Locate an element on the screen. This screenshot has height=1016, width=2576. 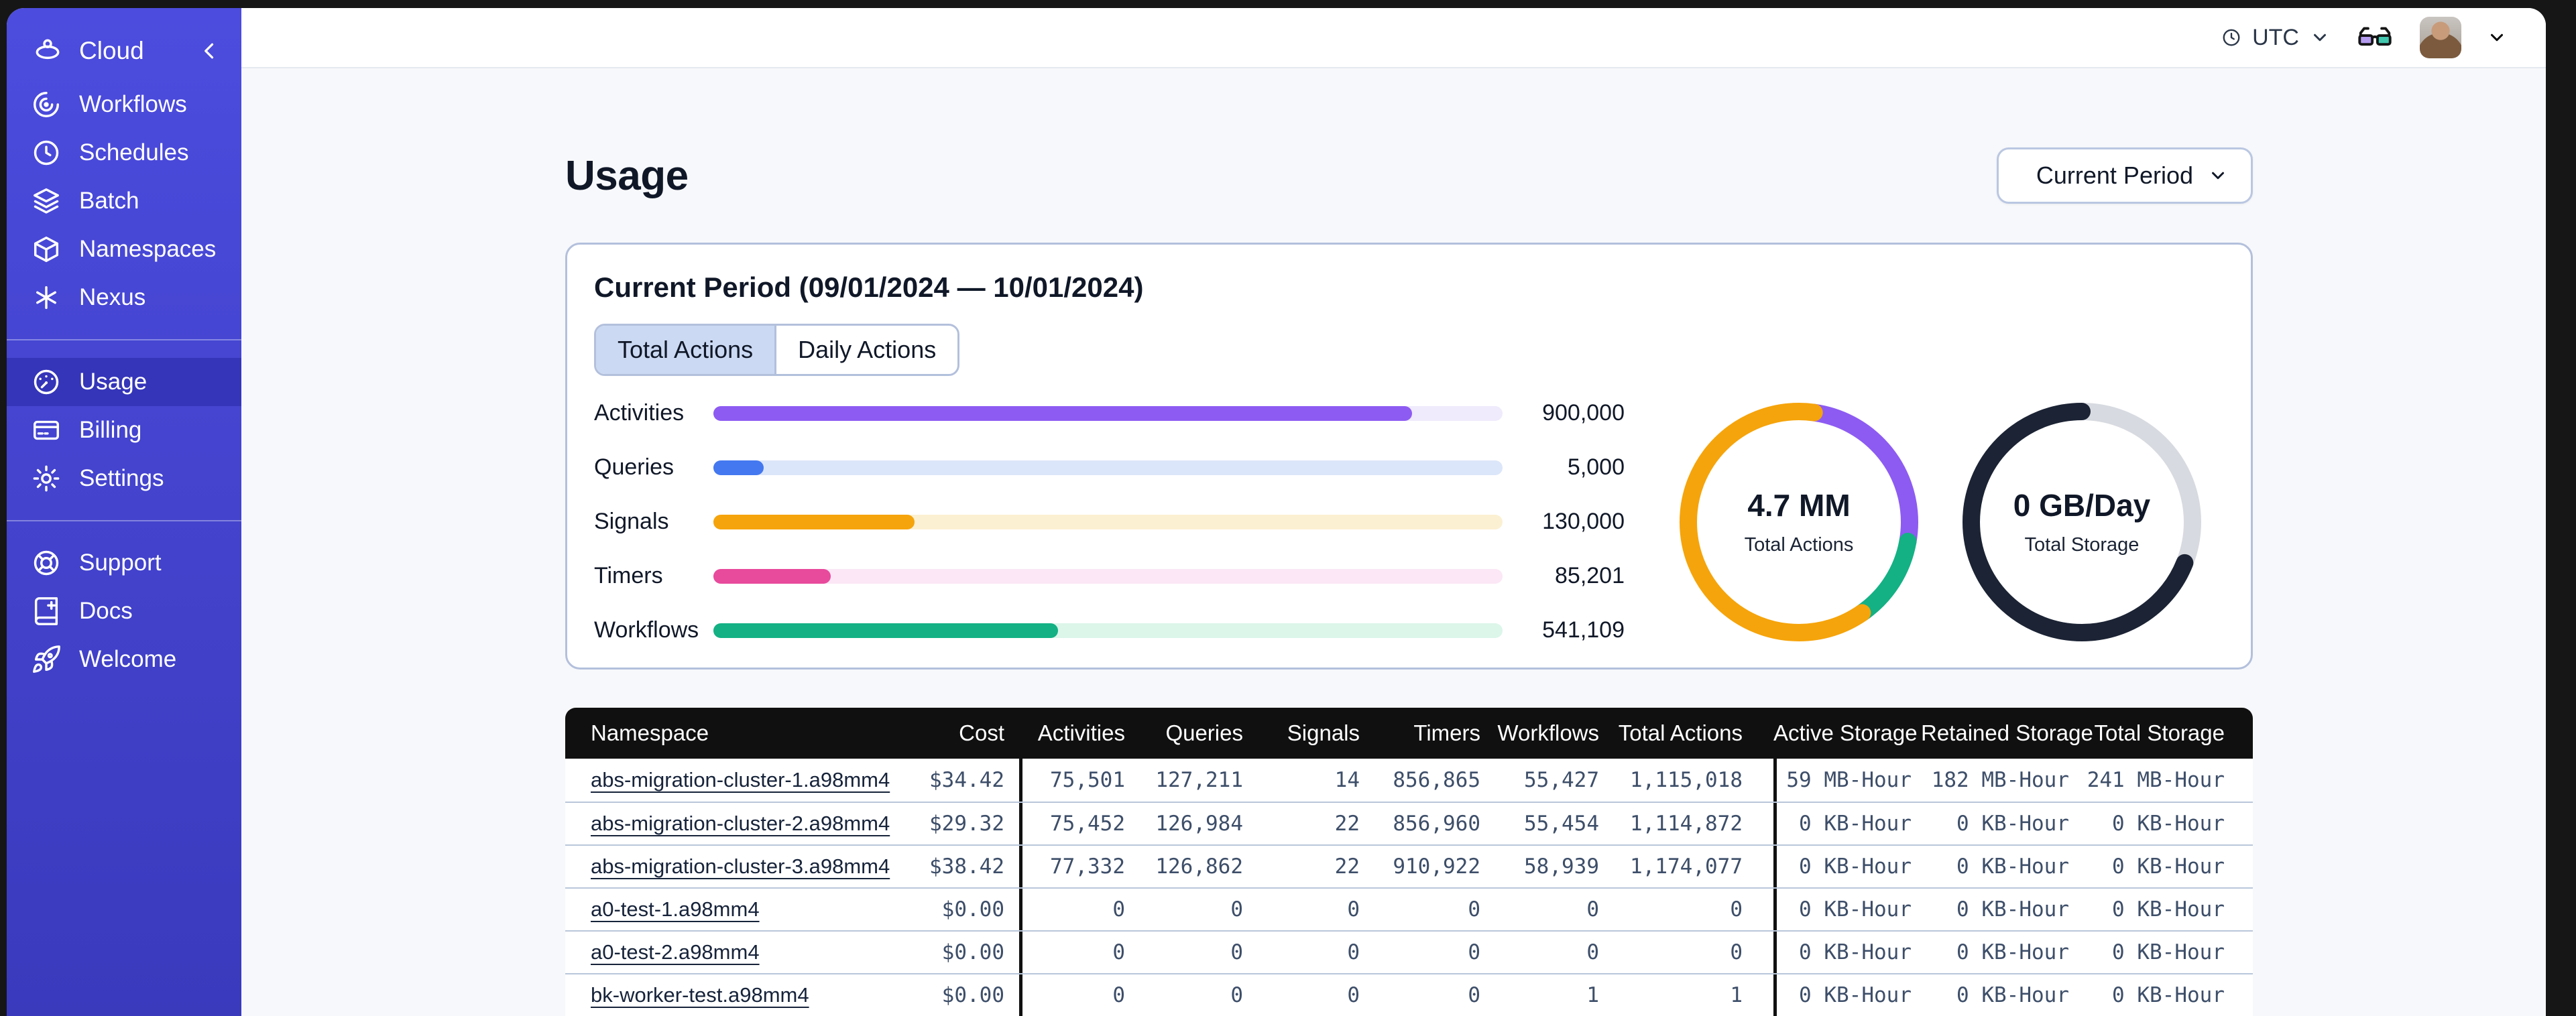
sidebar-item-billing: Billing is located at coordinates (124, 430).